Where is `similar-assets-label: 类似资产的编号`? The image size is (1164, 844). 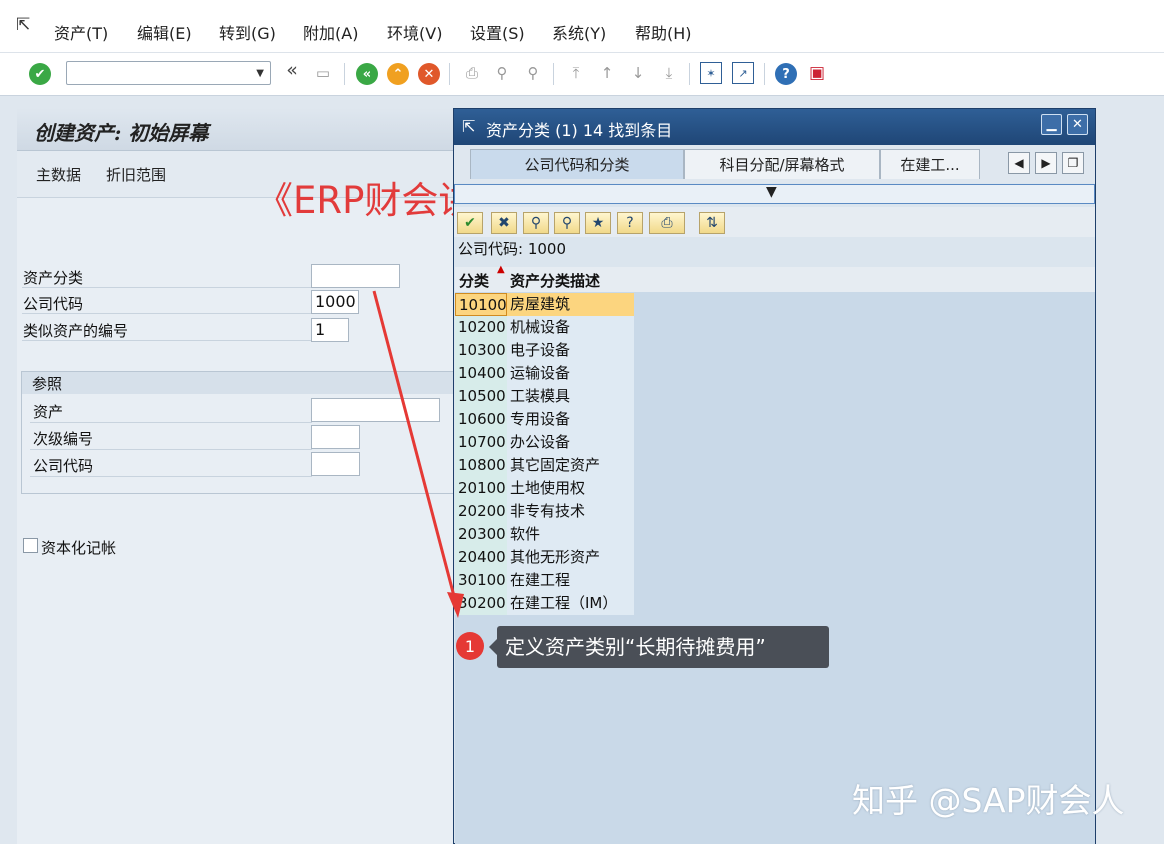 similar-assets-label: 类似资产的编号 is located at coordinates (76, 331).